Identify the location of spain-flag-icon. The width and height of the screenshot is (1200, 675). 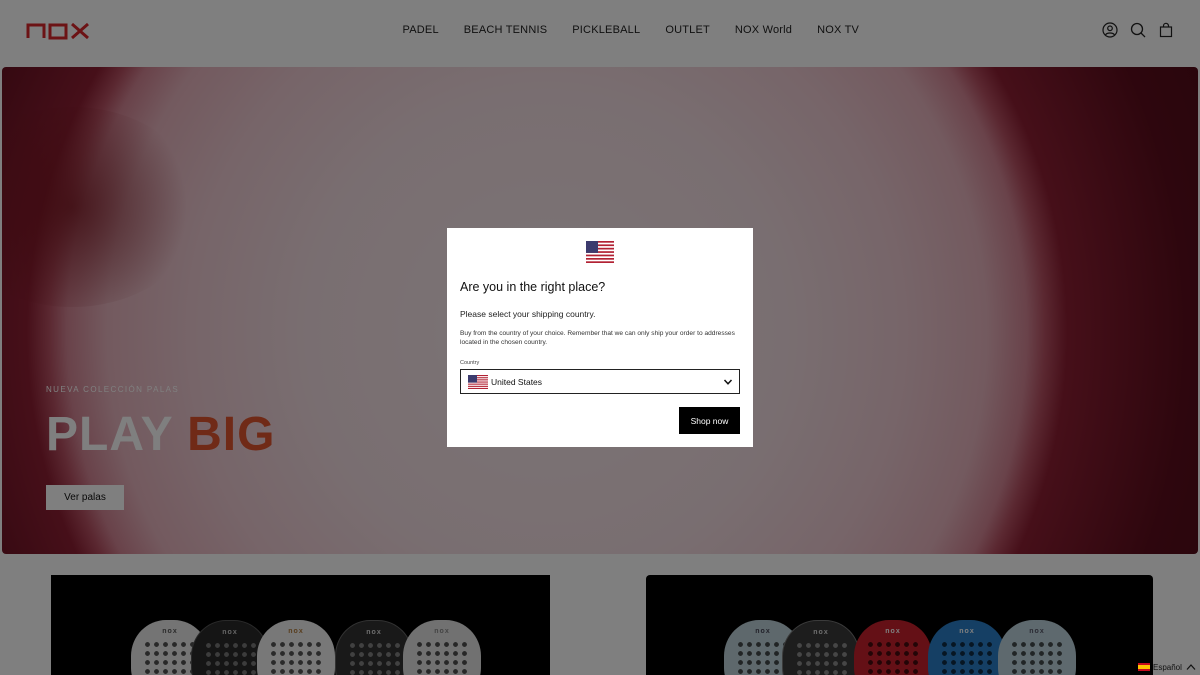
(1144, 667).